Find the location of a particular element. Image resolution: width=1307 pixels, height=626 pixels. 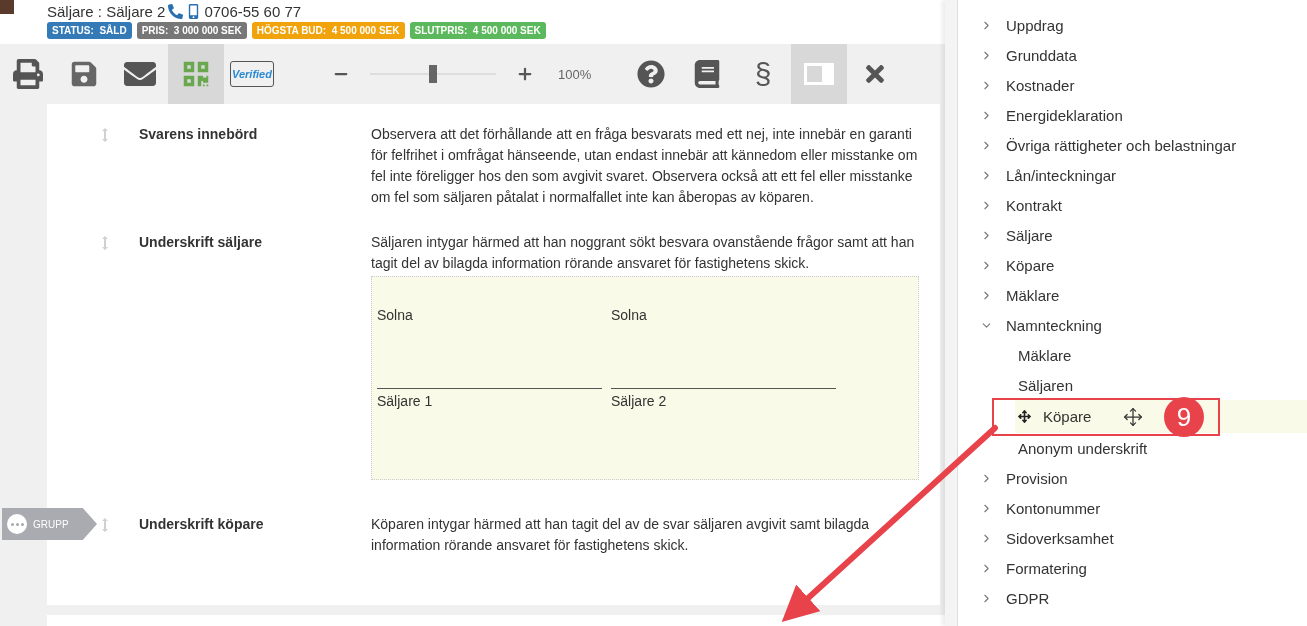

section-label: Svarens innebörd is located at coordinates (198, 134).